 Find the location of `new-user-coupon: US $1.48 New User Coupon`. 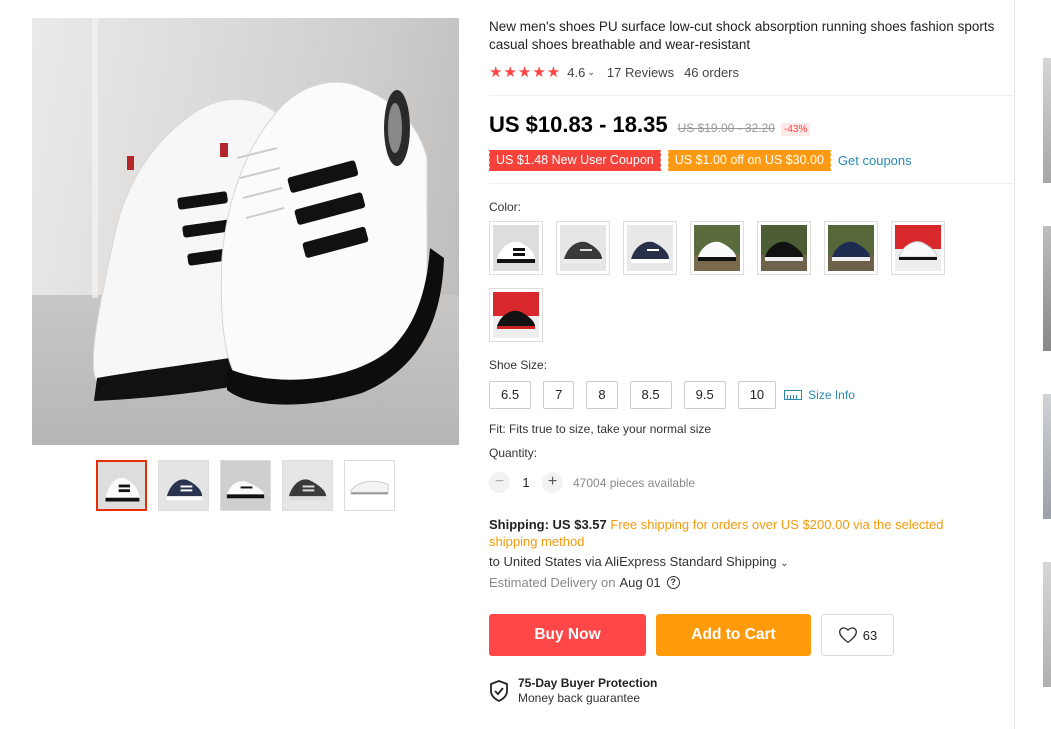

new-user-coupon: US $1.48 New User Coupon is located at coordinates (574, 160).